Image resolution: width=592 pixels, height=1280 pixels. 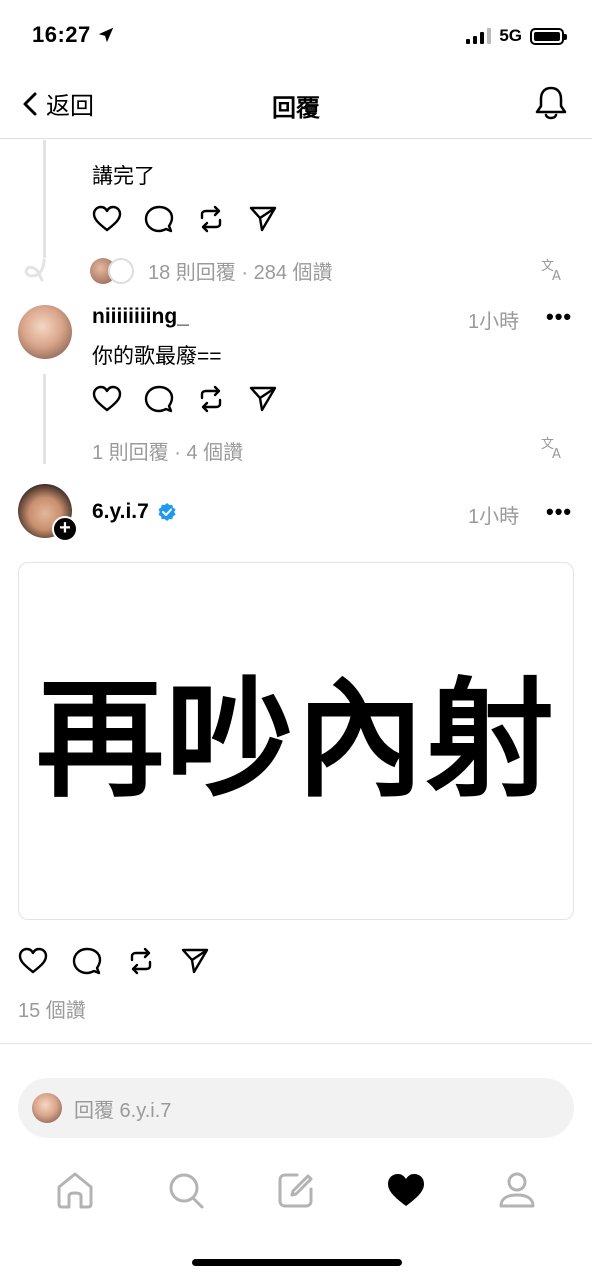 I want to click on home-indicator, so click(x=297, y=1262).